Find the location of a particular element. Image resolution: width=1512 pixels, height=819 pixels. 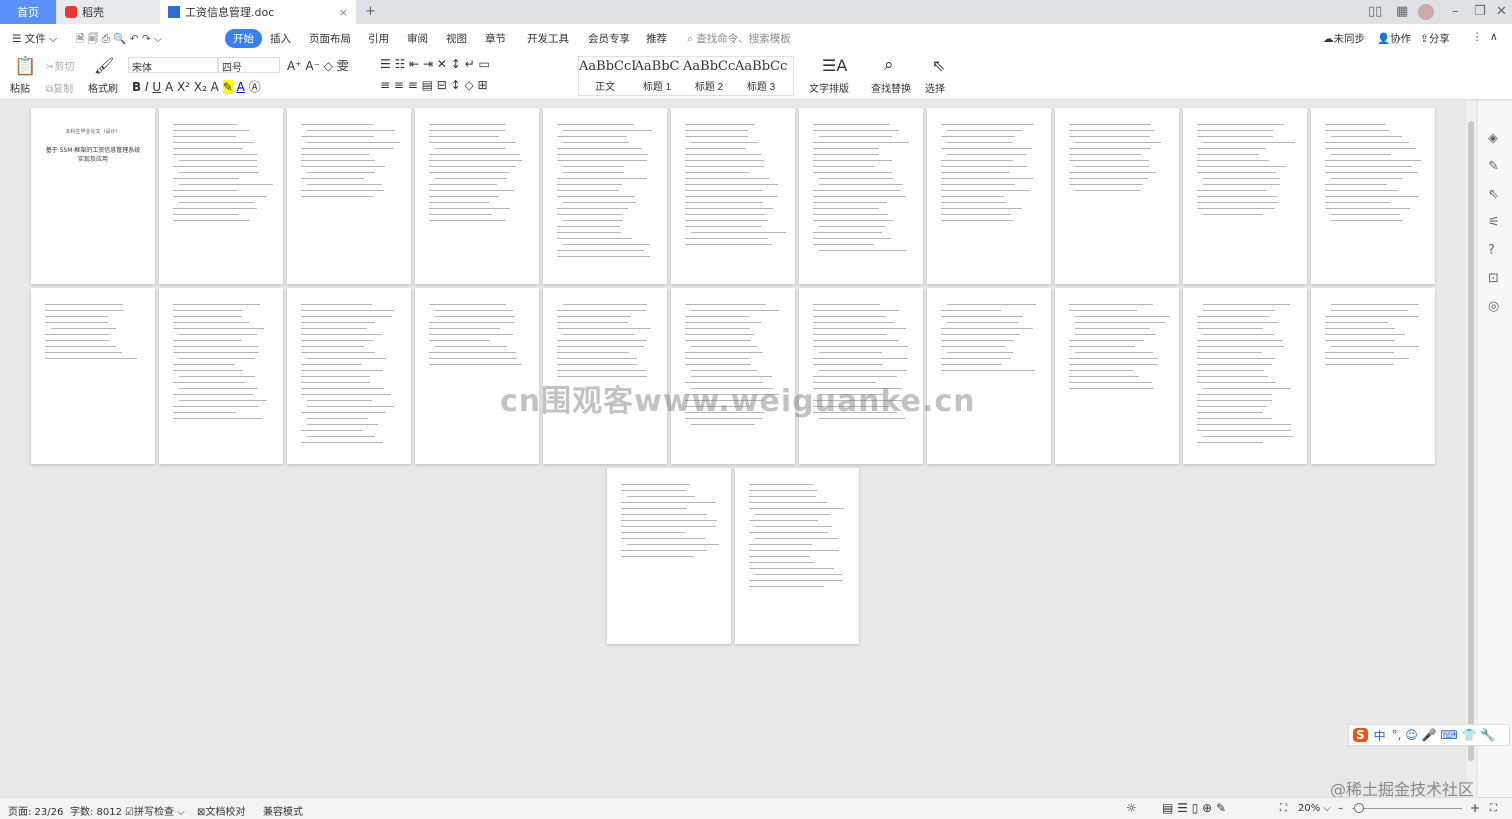

fullscreen-icon: ⛶ is located at coordinates (1493, 808).